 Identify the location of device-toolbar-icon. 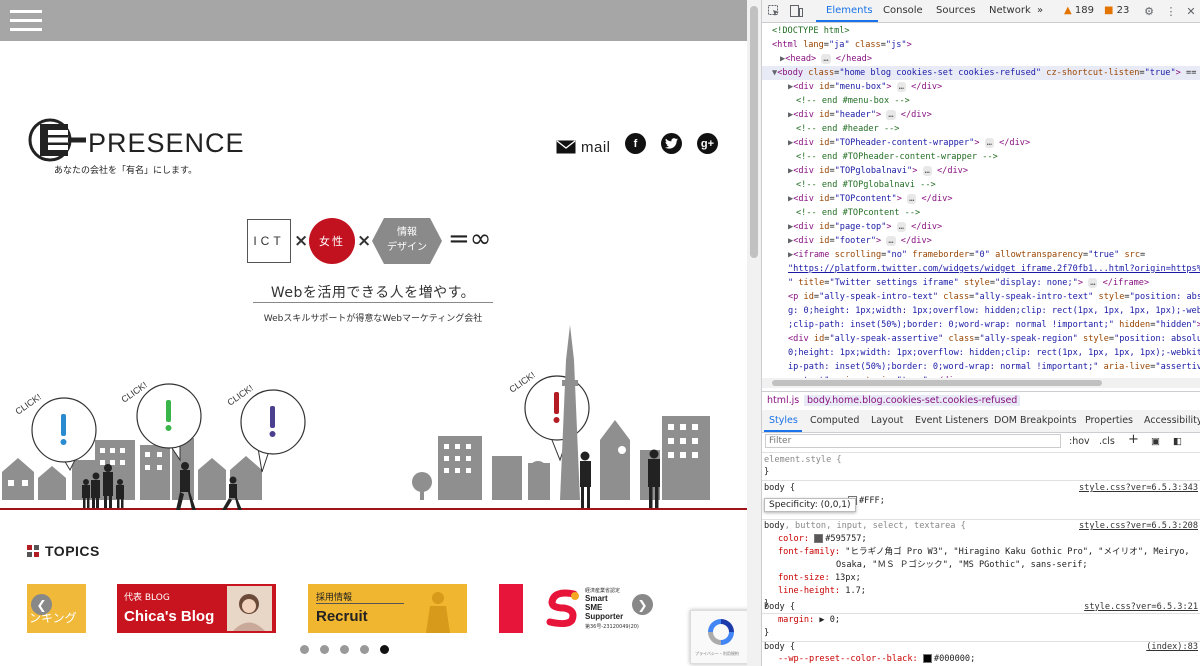
(796, 11).